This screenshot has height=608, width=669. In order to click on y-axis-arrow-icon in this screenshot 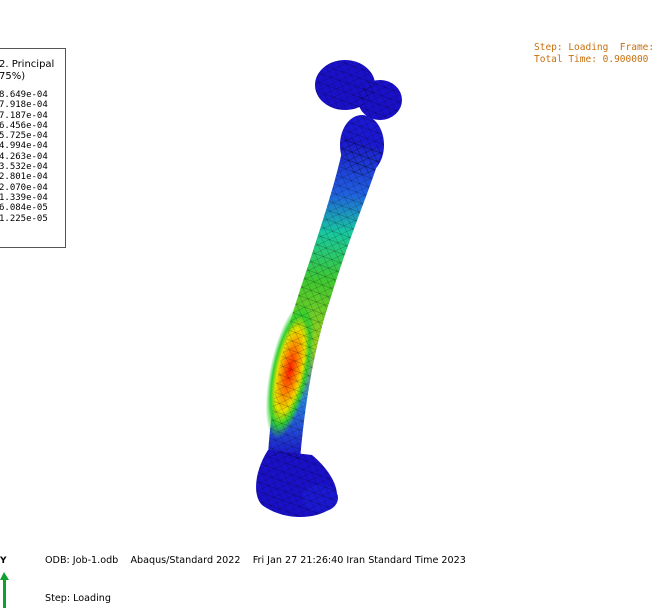, I will do `click(4, 590)`.